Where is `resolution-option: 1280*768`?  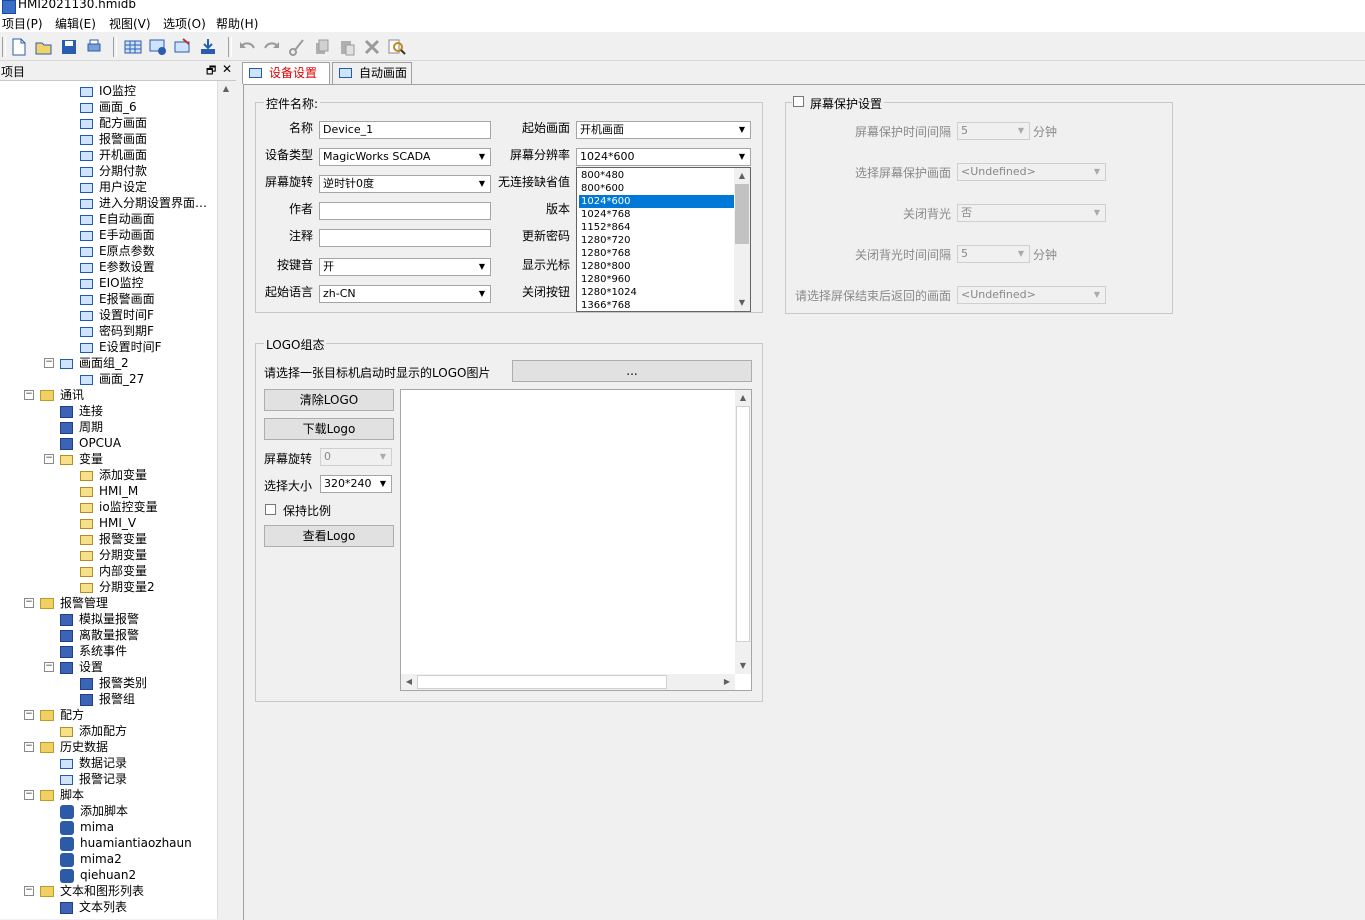
resolution-option: 1280*768 is located at coordinates (656, 253).